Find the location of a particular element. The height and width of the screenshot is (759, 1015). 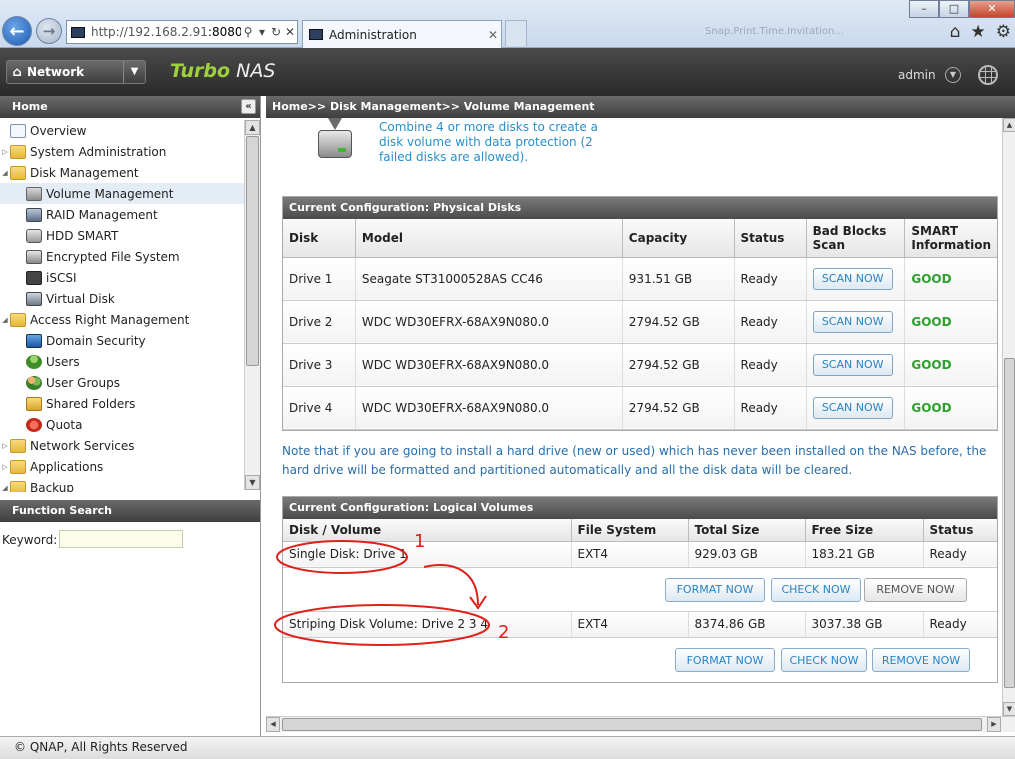

forward-button: → is located at coordinates (49, 31).